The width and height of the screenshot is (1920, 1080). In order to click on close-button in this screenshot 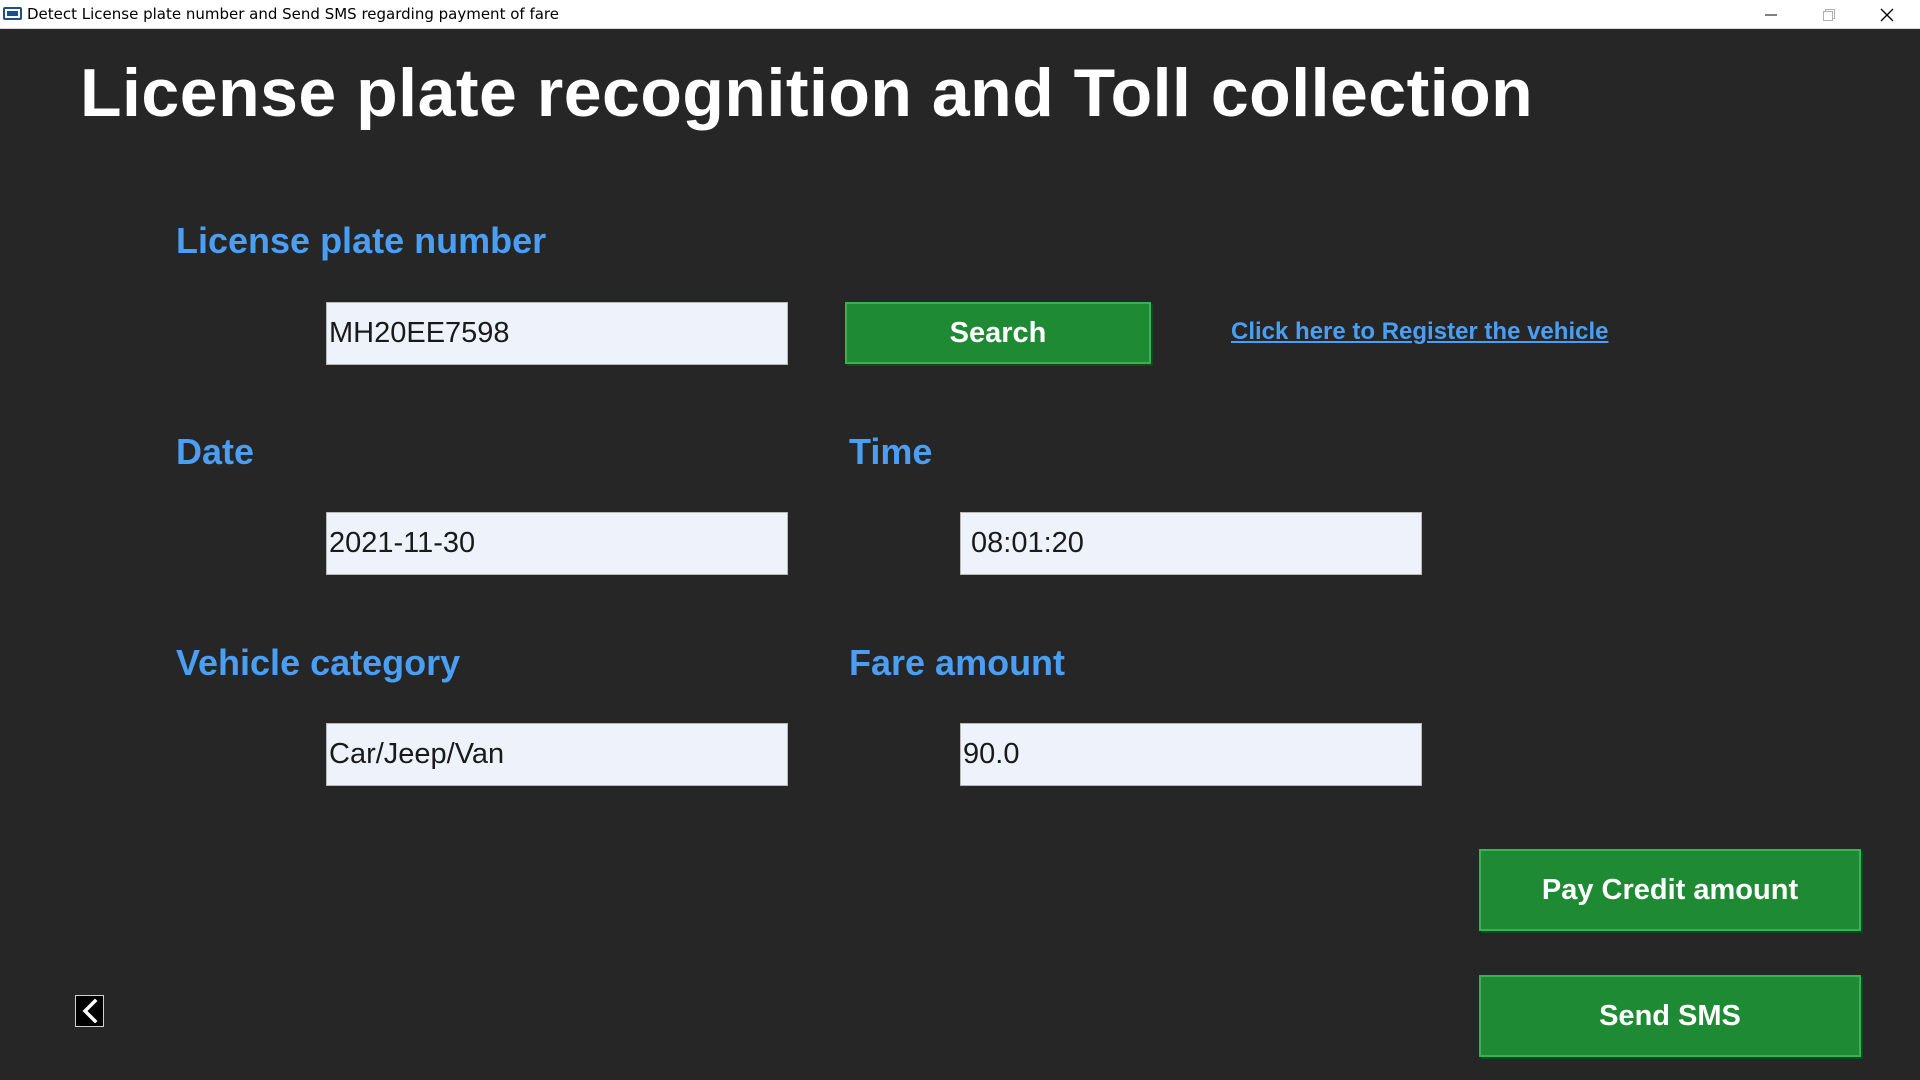, I will do `click(1887, 14)`.